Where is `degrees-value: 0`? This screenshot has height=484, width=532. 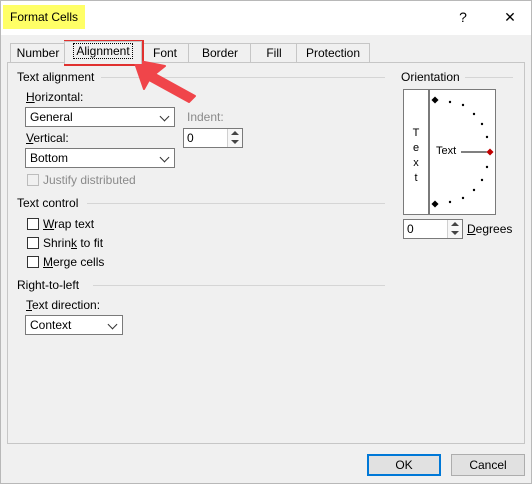
degrees-value: 0 is located at coordinates (410, 229).